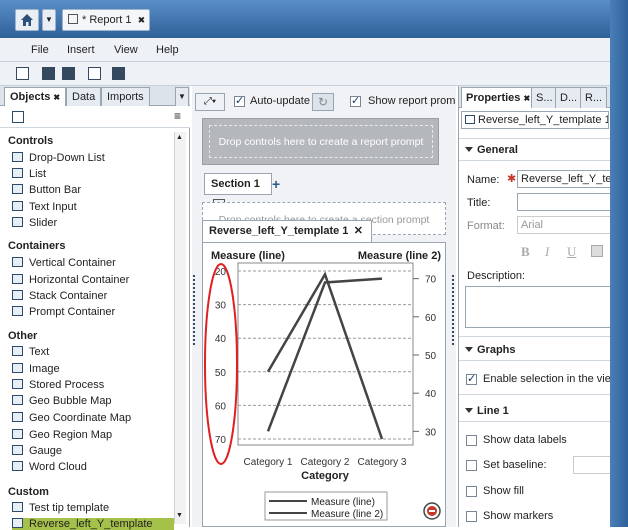 The width and height of the screenshot is (628, 530). Describe the element at coordinates (93, 524) in the screenshot. I see `list-item-reverse-left-y-template: Reverse_left_Y_template` at that location.